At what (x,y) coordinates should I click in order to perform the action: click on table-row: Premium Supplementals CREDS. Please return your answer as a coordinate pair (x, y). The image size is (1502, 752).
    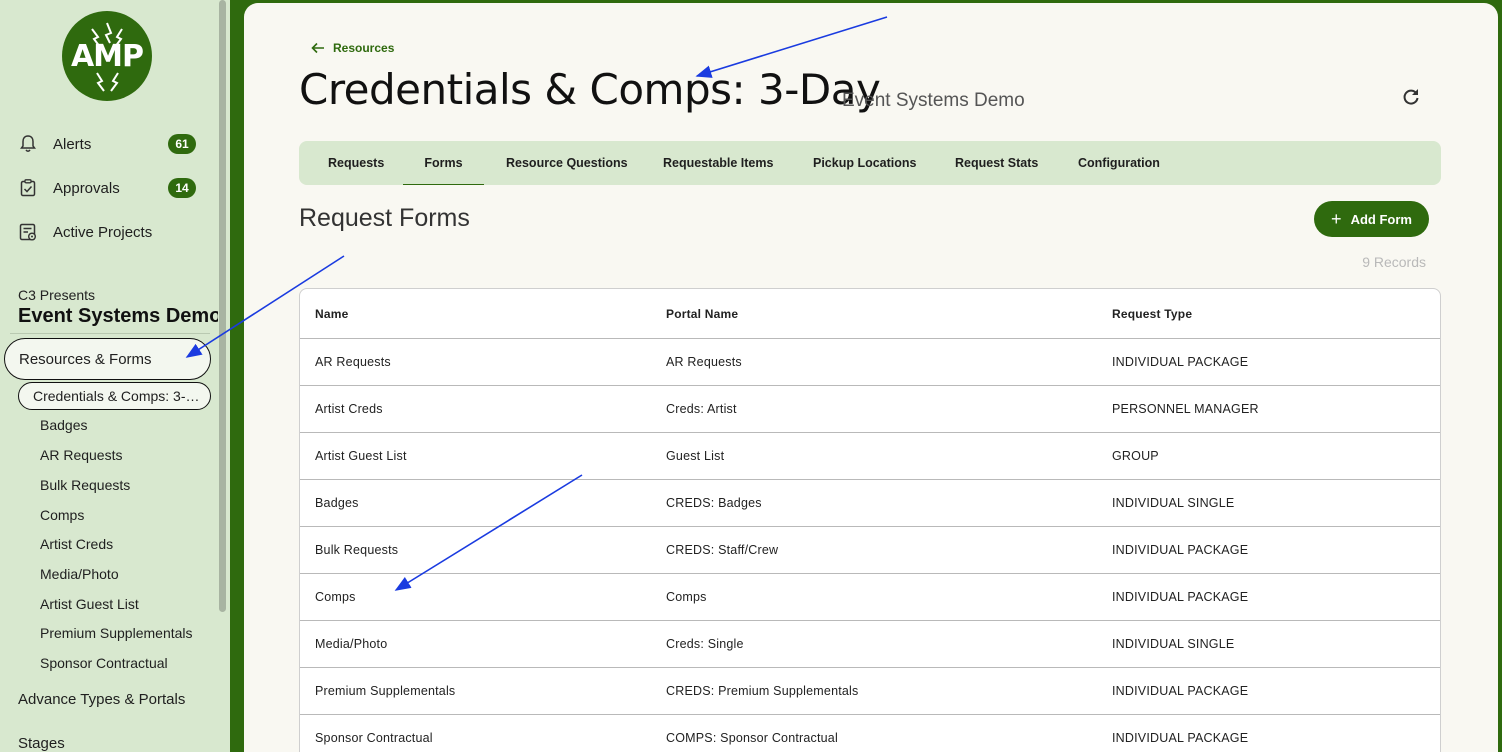
    Looking at the image, I should click on (870, 691).